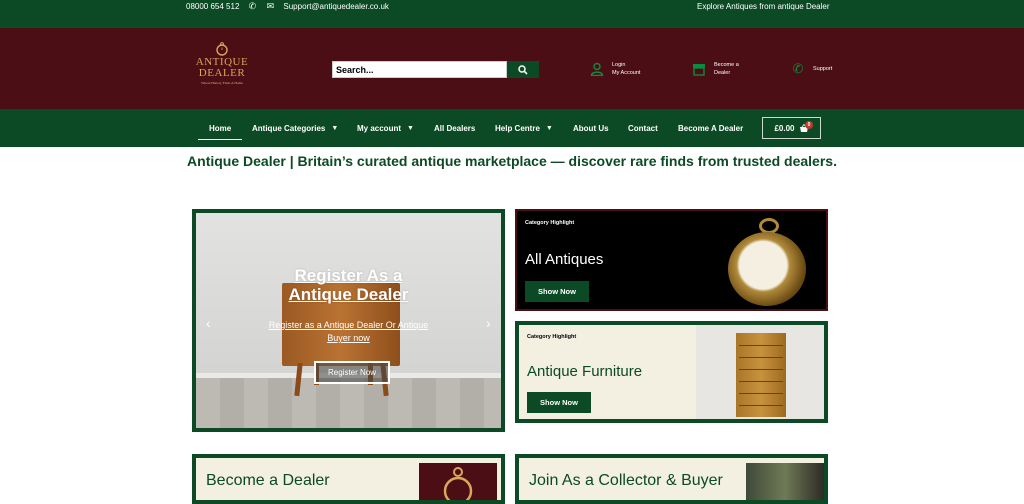 The height and width of the screenshot is (504, 1024). Describe the element at coordinates (715, 69) in the screenshot. I see `become-dealer-link: Become a Dealer` at that location.